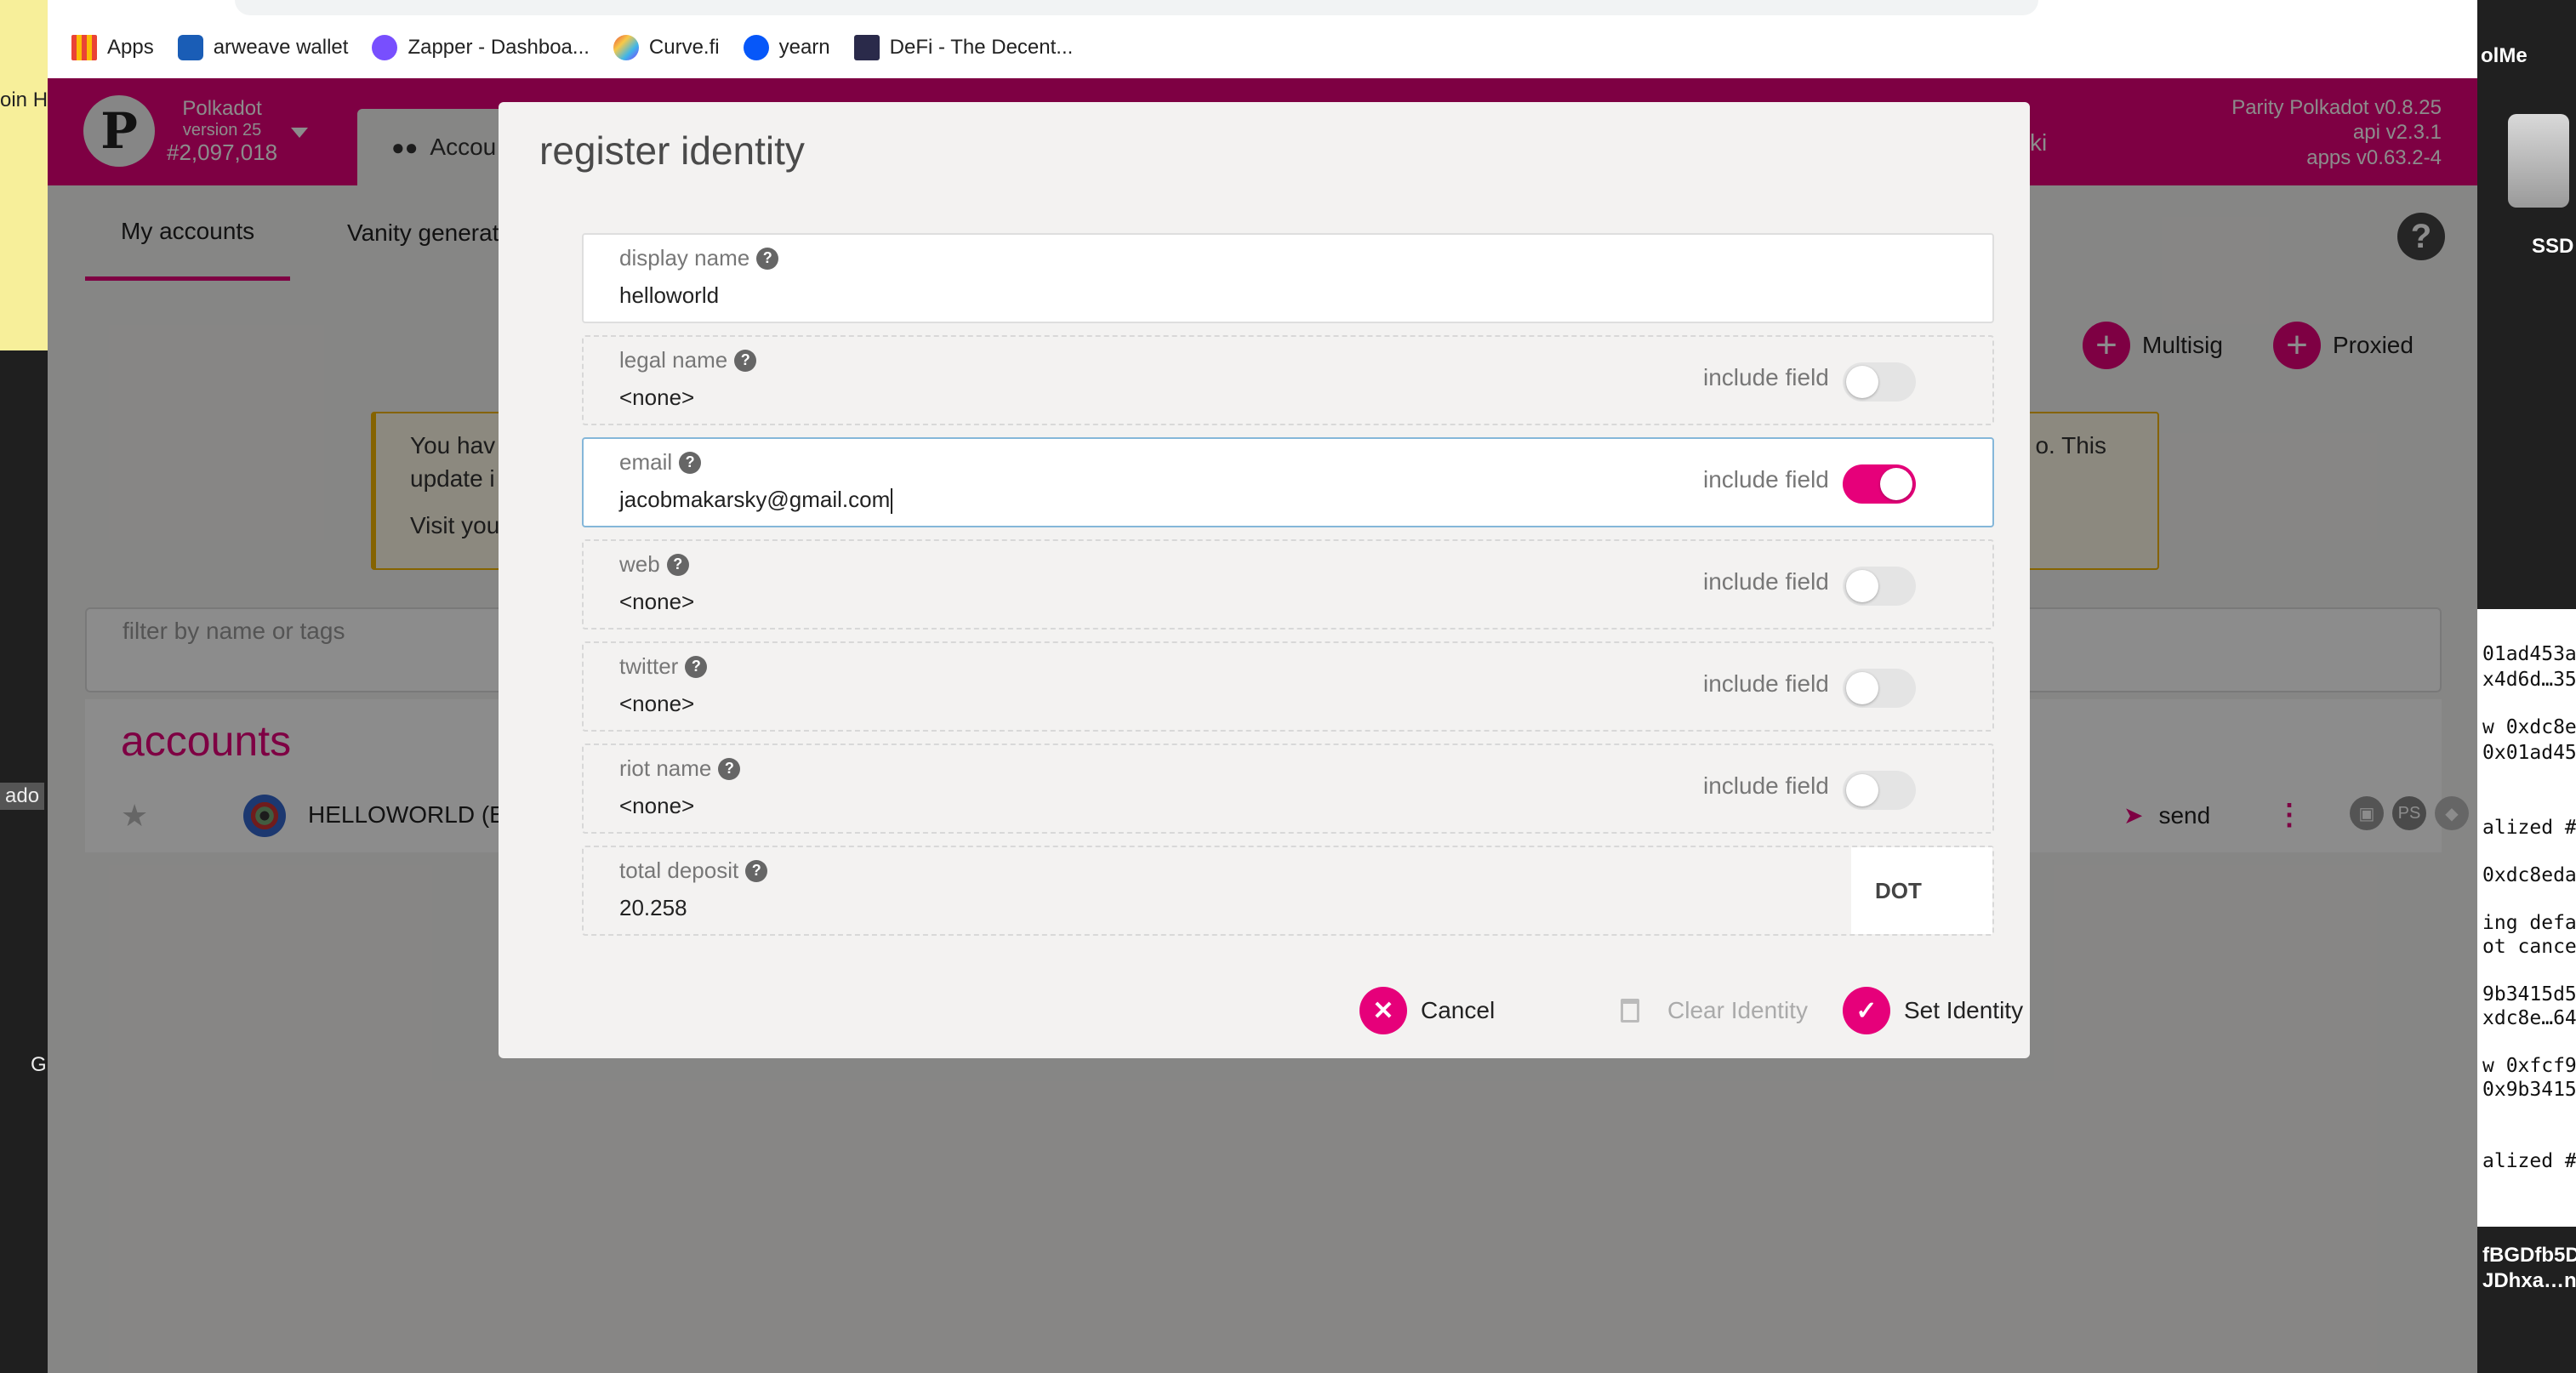 The width and height of the screenshot is (2576, 1373). I want to click on defi-icon, so click(867, 47).